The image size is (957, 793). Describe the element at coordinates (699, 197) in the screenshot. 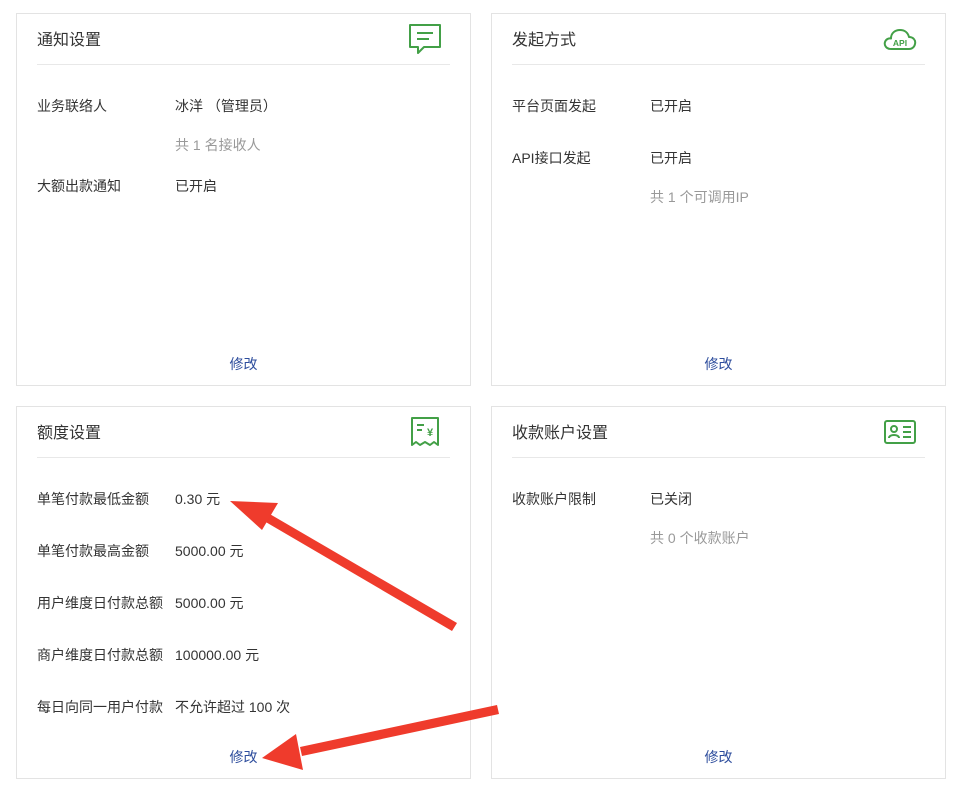

I see `row-sub-text: 共 1 个可调用IP` at that location.